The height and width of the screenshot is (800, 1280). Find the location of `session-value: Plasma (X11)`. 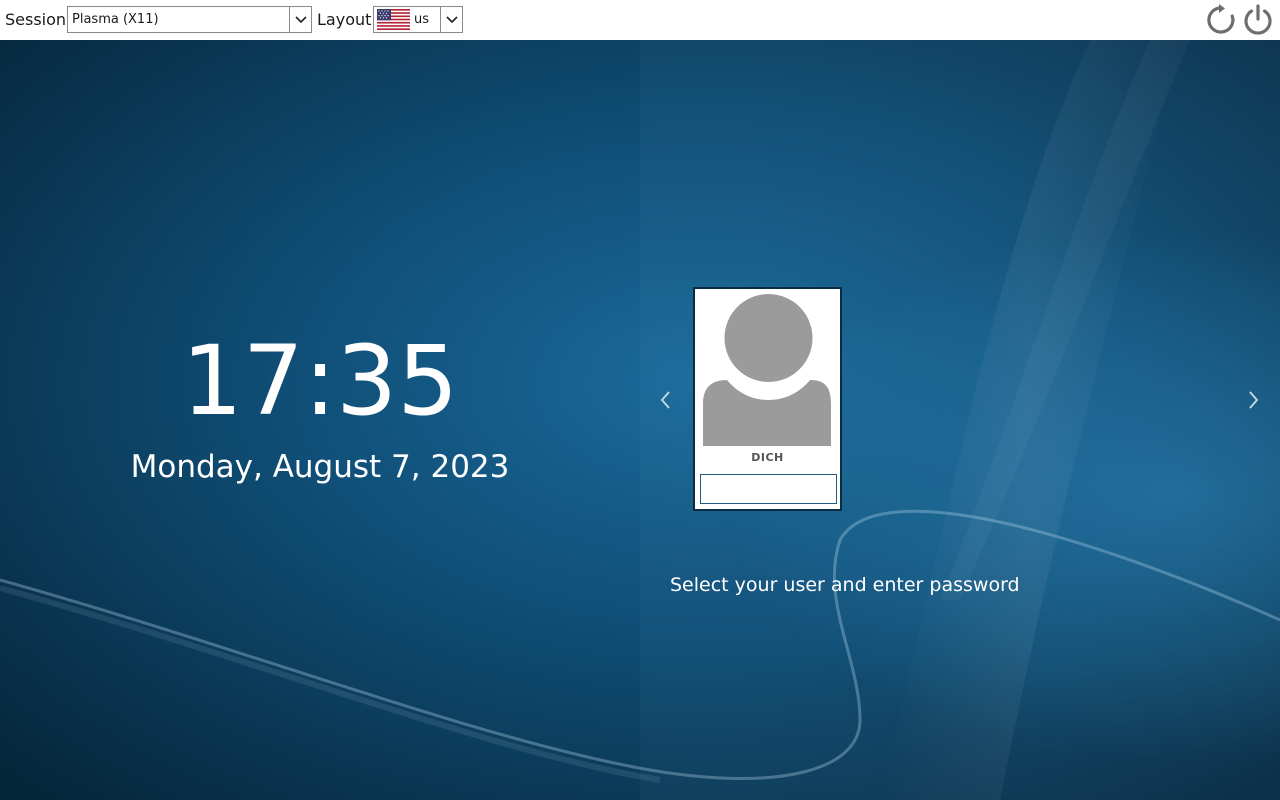

session-value: Plasma (X11) is located at coordinates (115, 19).